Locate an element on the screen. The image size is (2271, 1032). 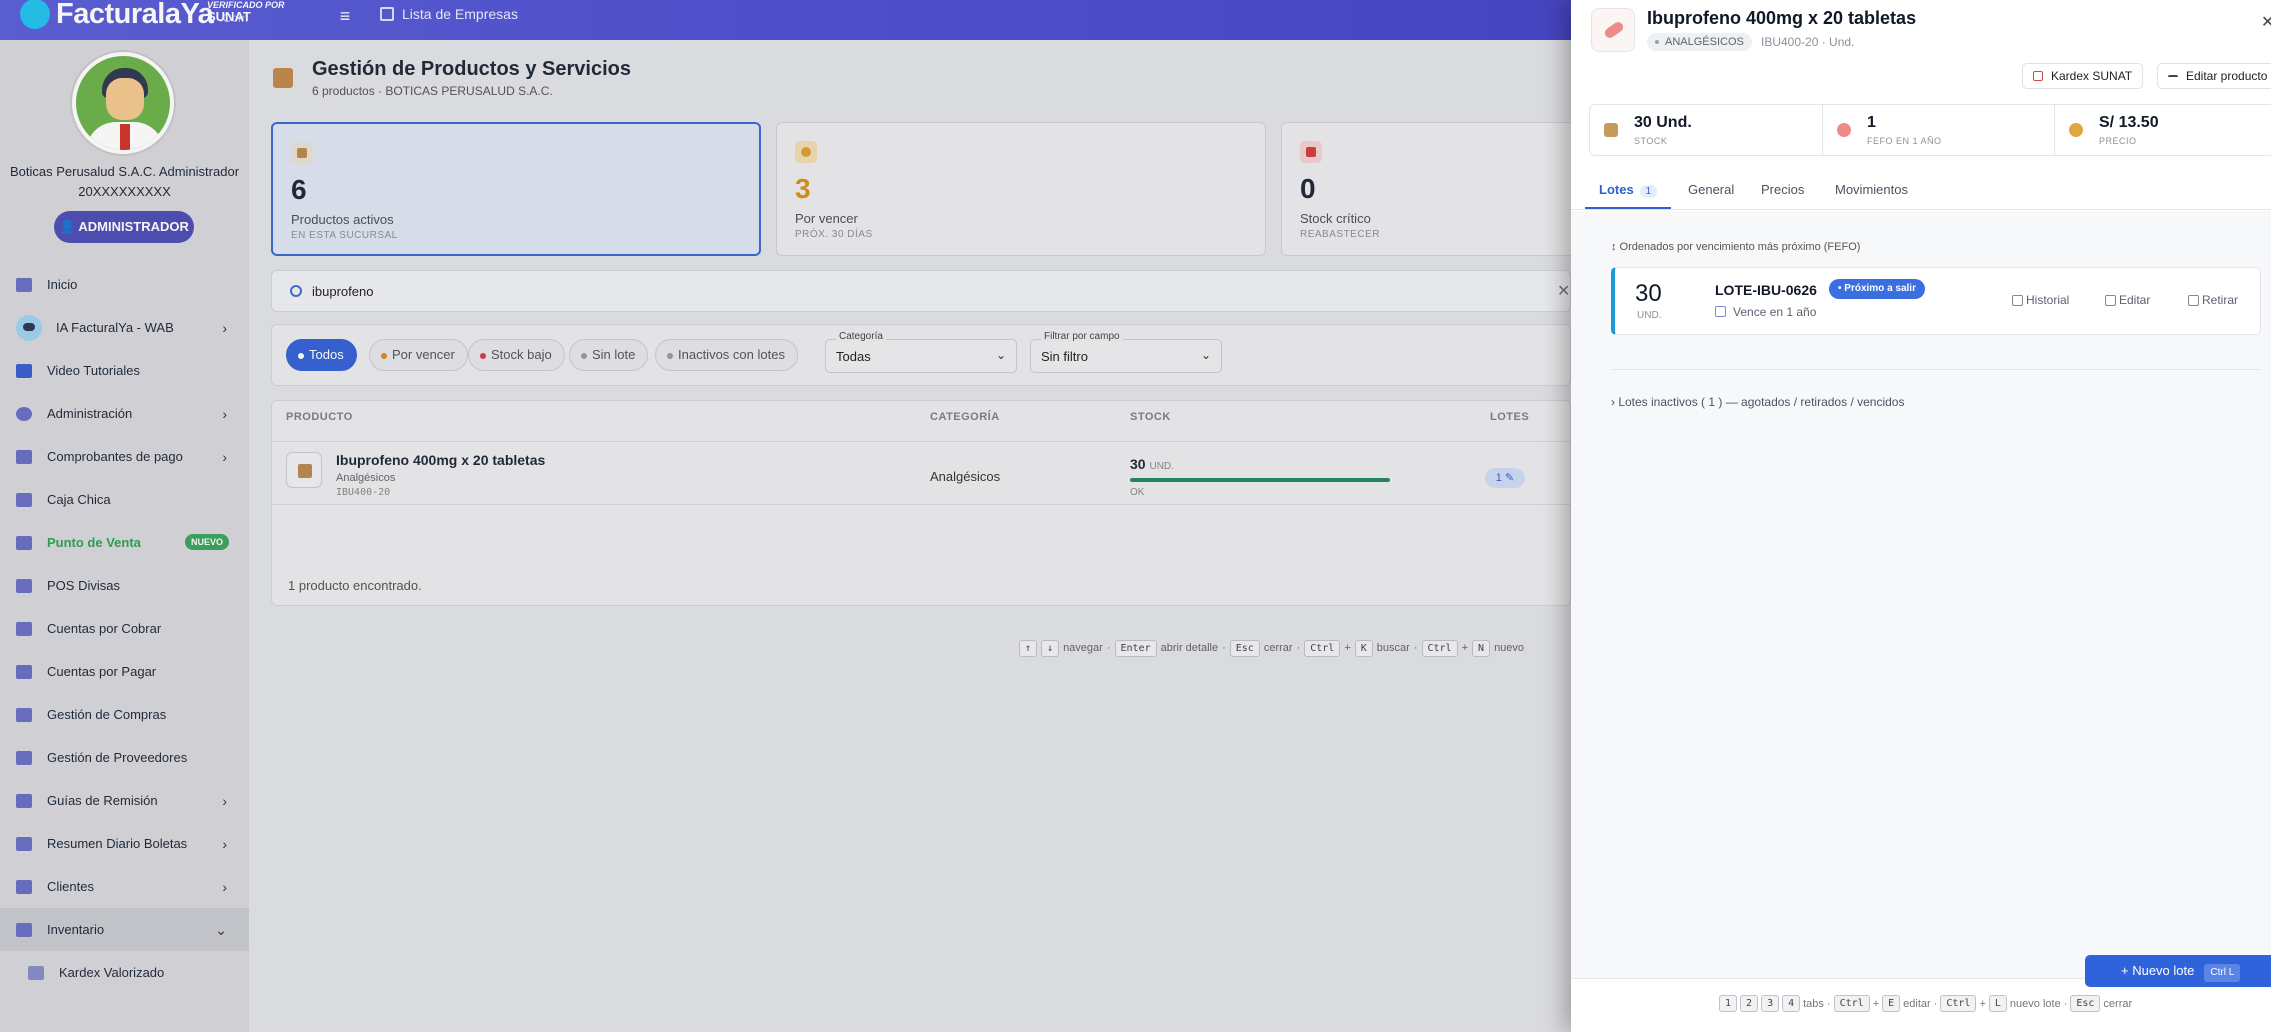
kbd-hint: tabs is located at coordinates (1813, 1003).